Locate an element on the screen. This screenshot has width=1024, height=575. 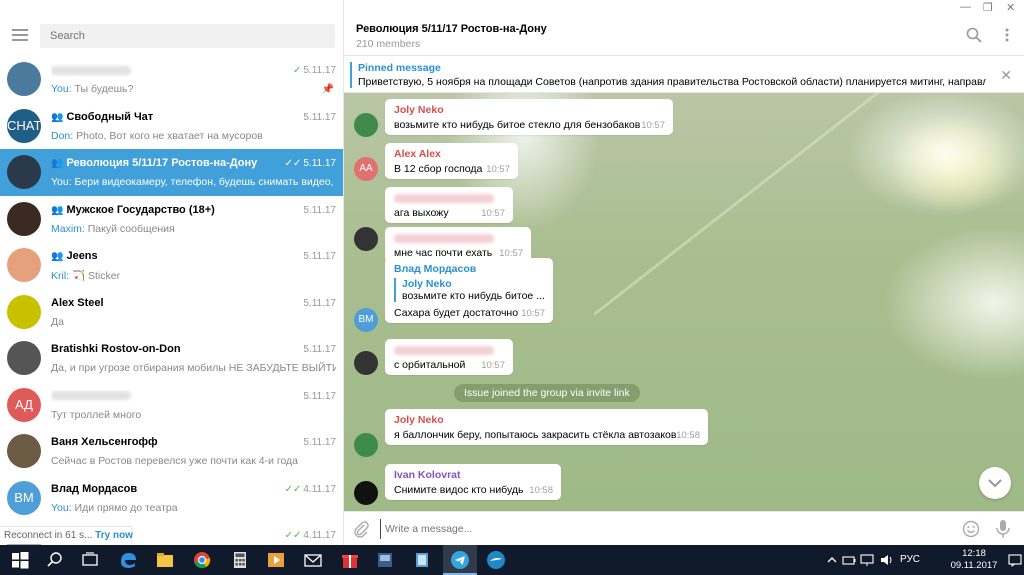
chevron-up-icon is located at coordinates (832, 560).